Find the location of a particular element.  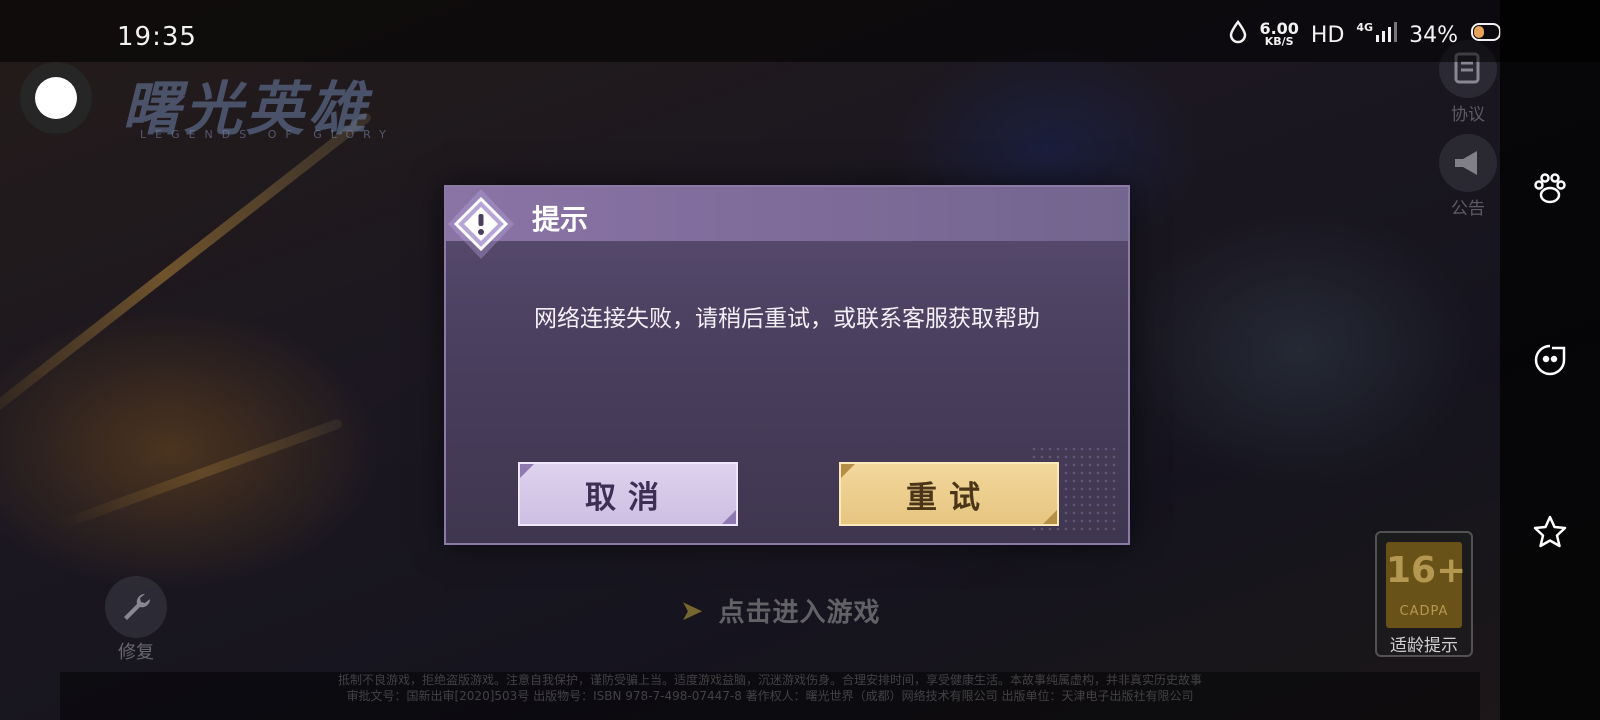

announcement-label: 公告 is located at coordinates (1468, 209).